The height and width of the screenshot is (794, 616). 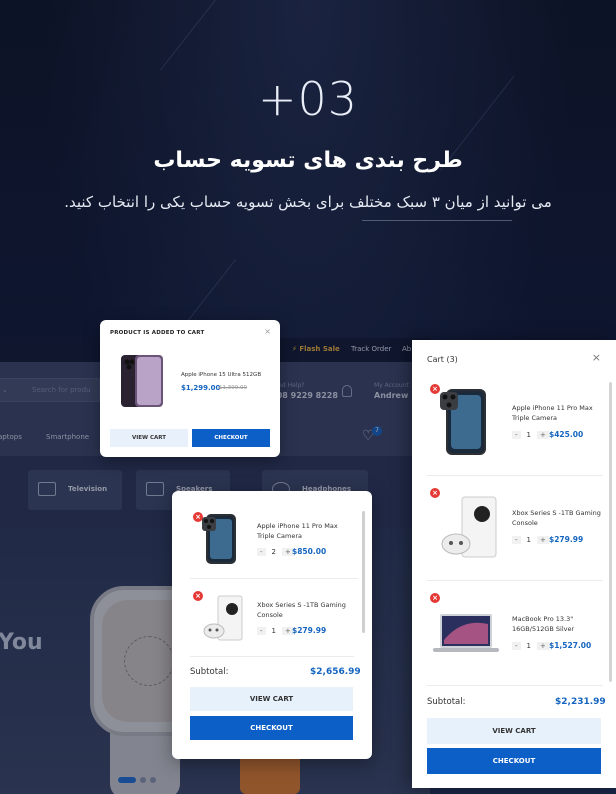 I want to click on macbook-image, so click(x=466, y=633).